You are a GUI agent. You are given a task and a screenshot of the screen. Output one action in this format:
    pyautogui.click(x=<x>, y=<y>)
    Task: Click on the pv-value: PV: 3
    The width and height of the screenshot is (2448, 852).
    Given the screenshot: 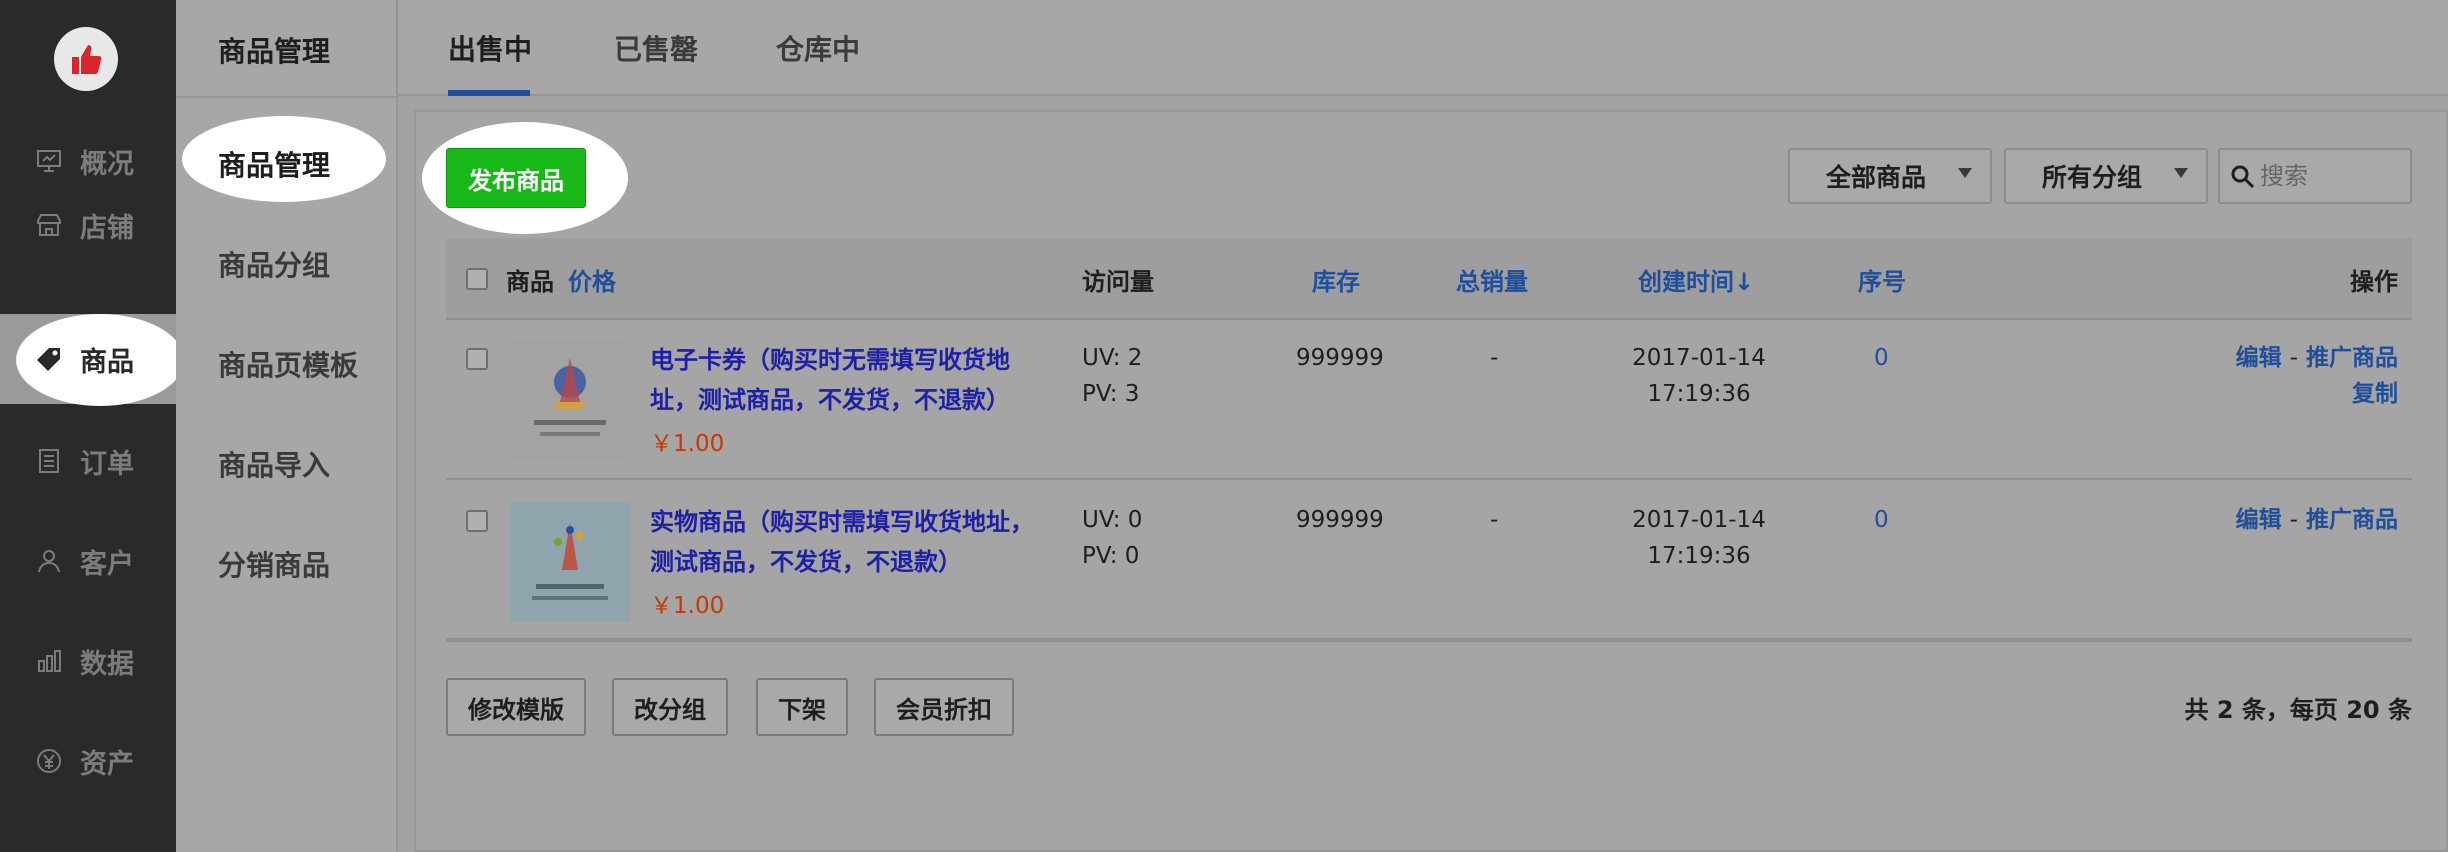 What is the action you would take?
    pyautogui.click(x=1111, y=394)
    